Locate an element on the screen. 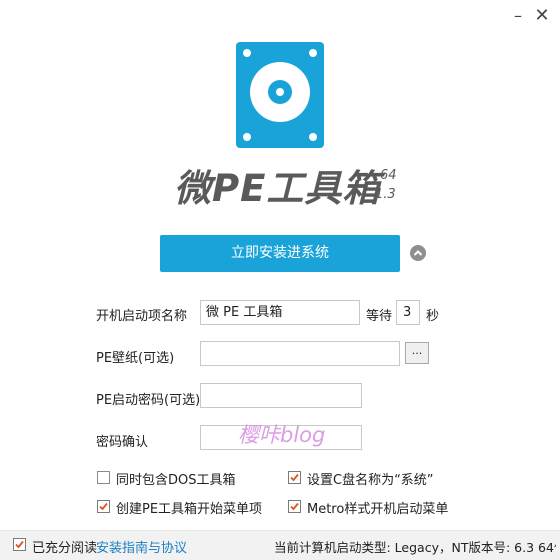 The image size is (560, 560). agree-checkbox is located at coordinates (19, 544).